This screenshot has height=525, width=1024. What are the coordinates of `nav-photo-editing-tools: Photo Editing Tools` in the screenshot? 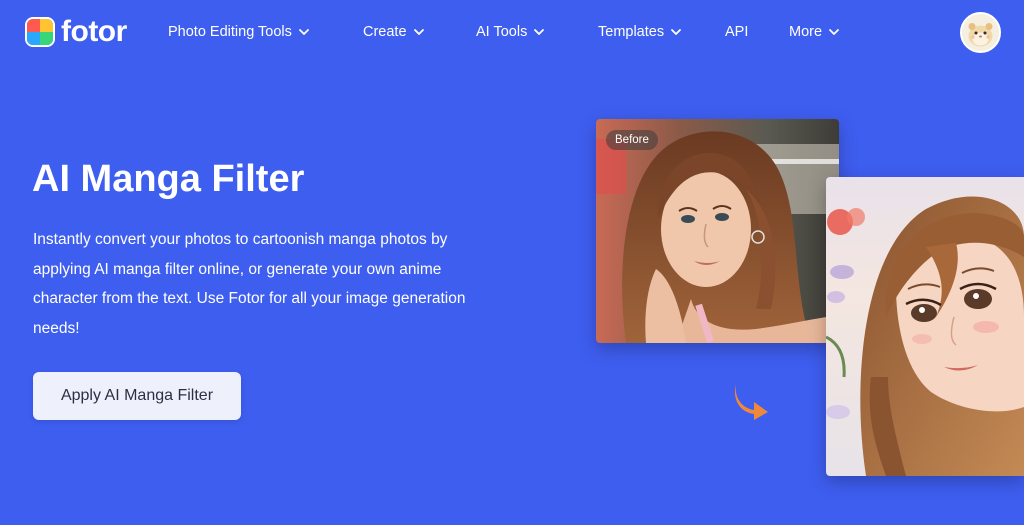 It's located at (239, 32).